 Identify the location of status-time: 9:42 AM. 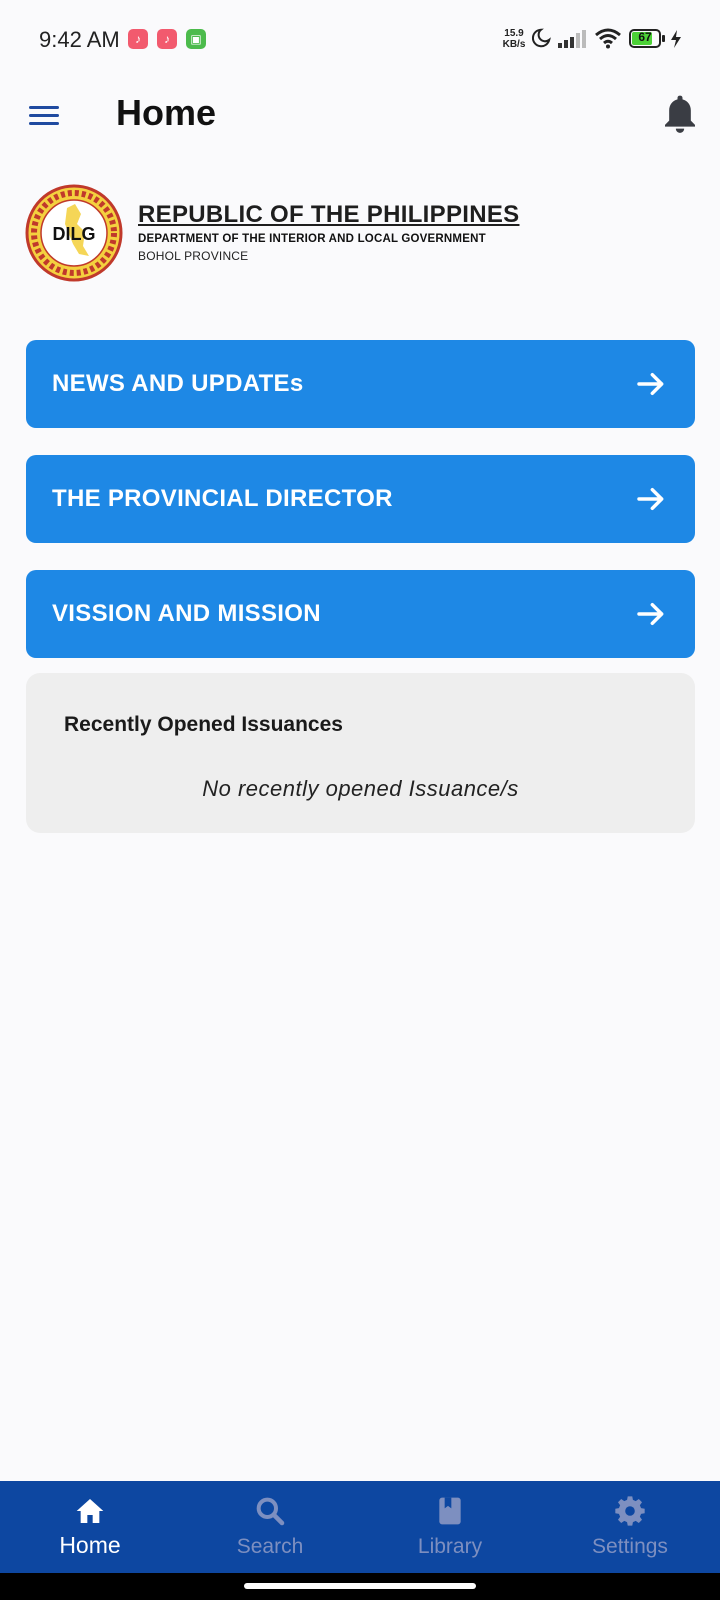
(79, 39).